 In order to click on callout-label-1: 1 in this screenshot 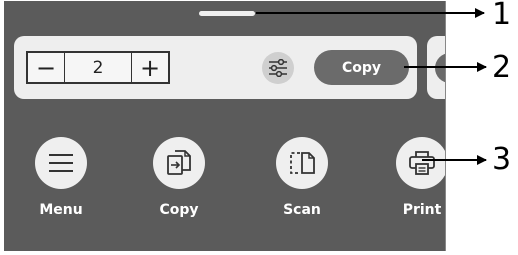, I will do `click(502, 16)`.